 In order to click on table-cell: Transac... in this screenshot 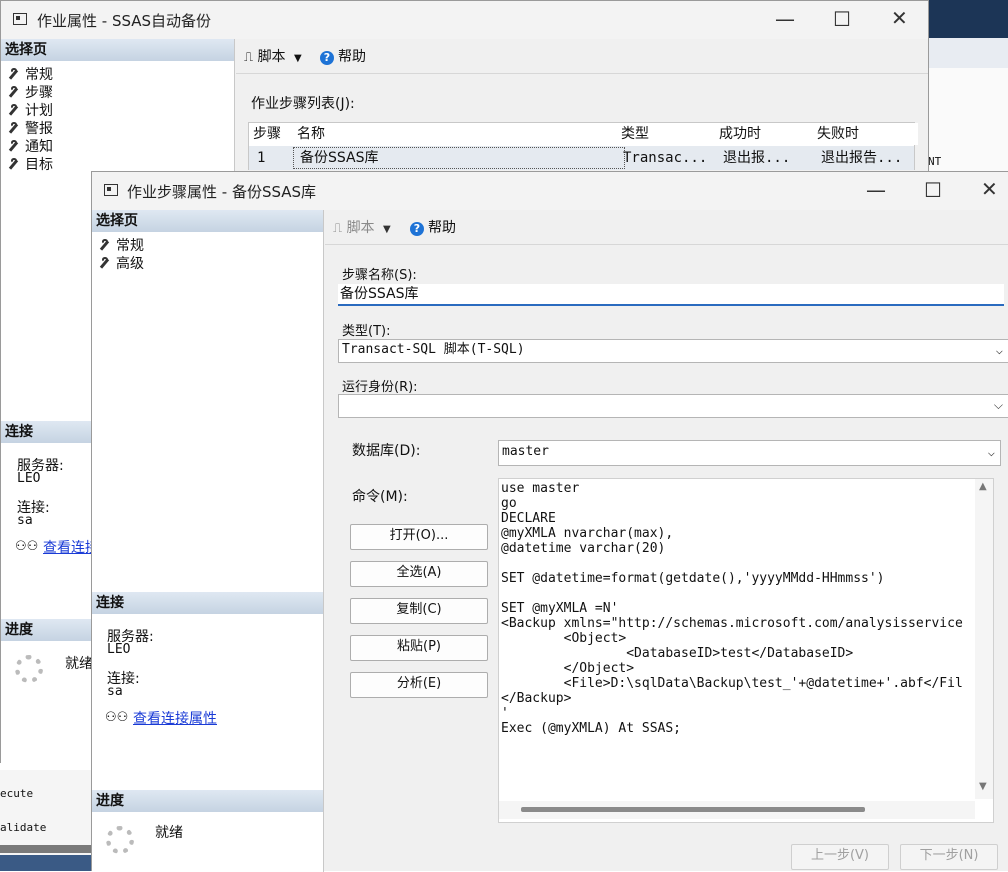, I will do `click(665, 158)`.